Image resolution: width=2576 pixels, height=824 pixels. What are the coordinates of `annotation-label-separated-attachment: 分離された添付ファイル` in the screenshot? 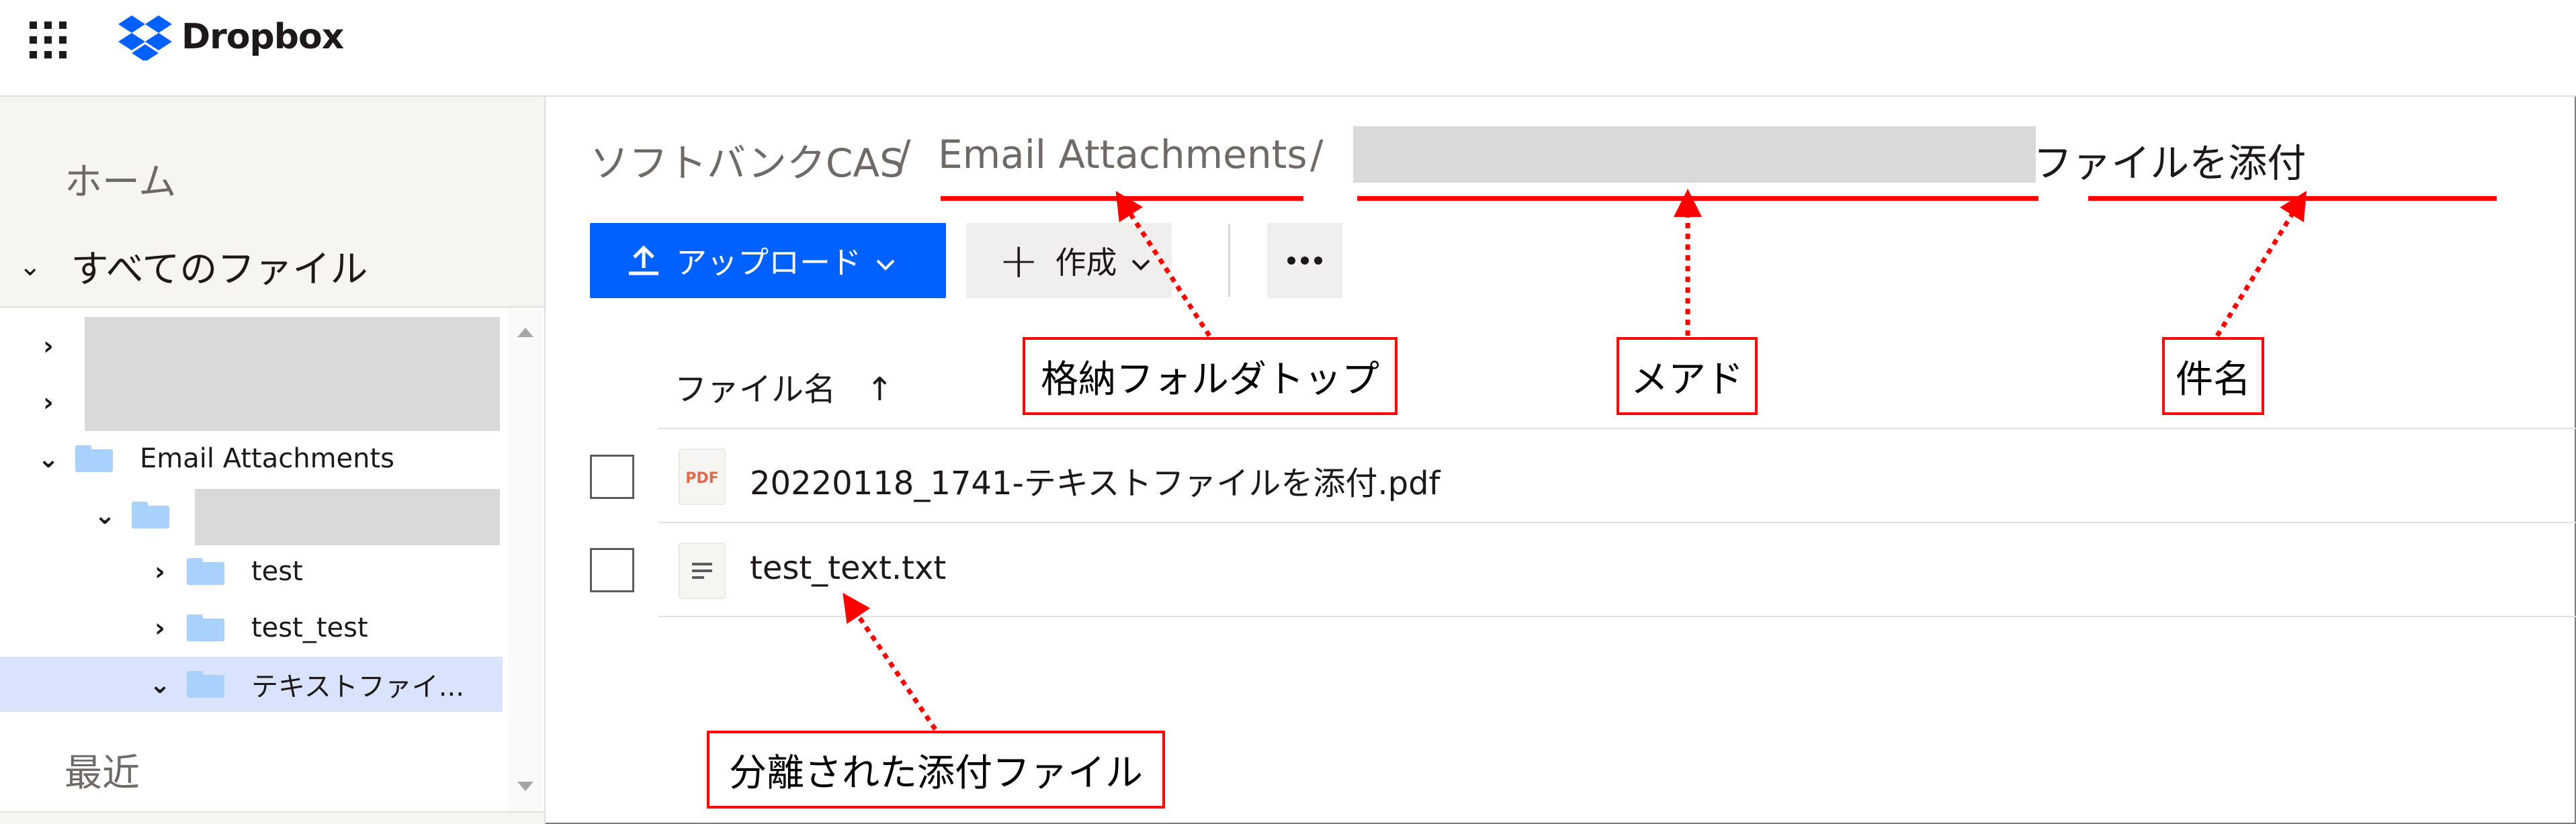 It's located at (936, 770).